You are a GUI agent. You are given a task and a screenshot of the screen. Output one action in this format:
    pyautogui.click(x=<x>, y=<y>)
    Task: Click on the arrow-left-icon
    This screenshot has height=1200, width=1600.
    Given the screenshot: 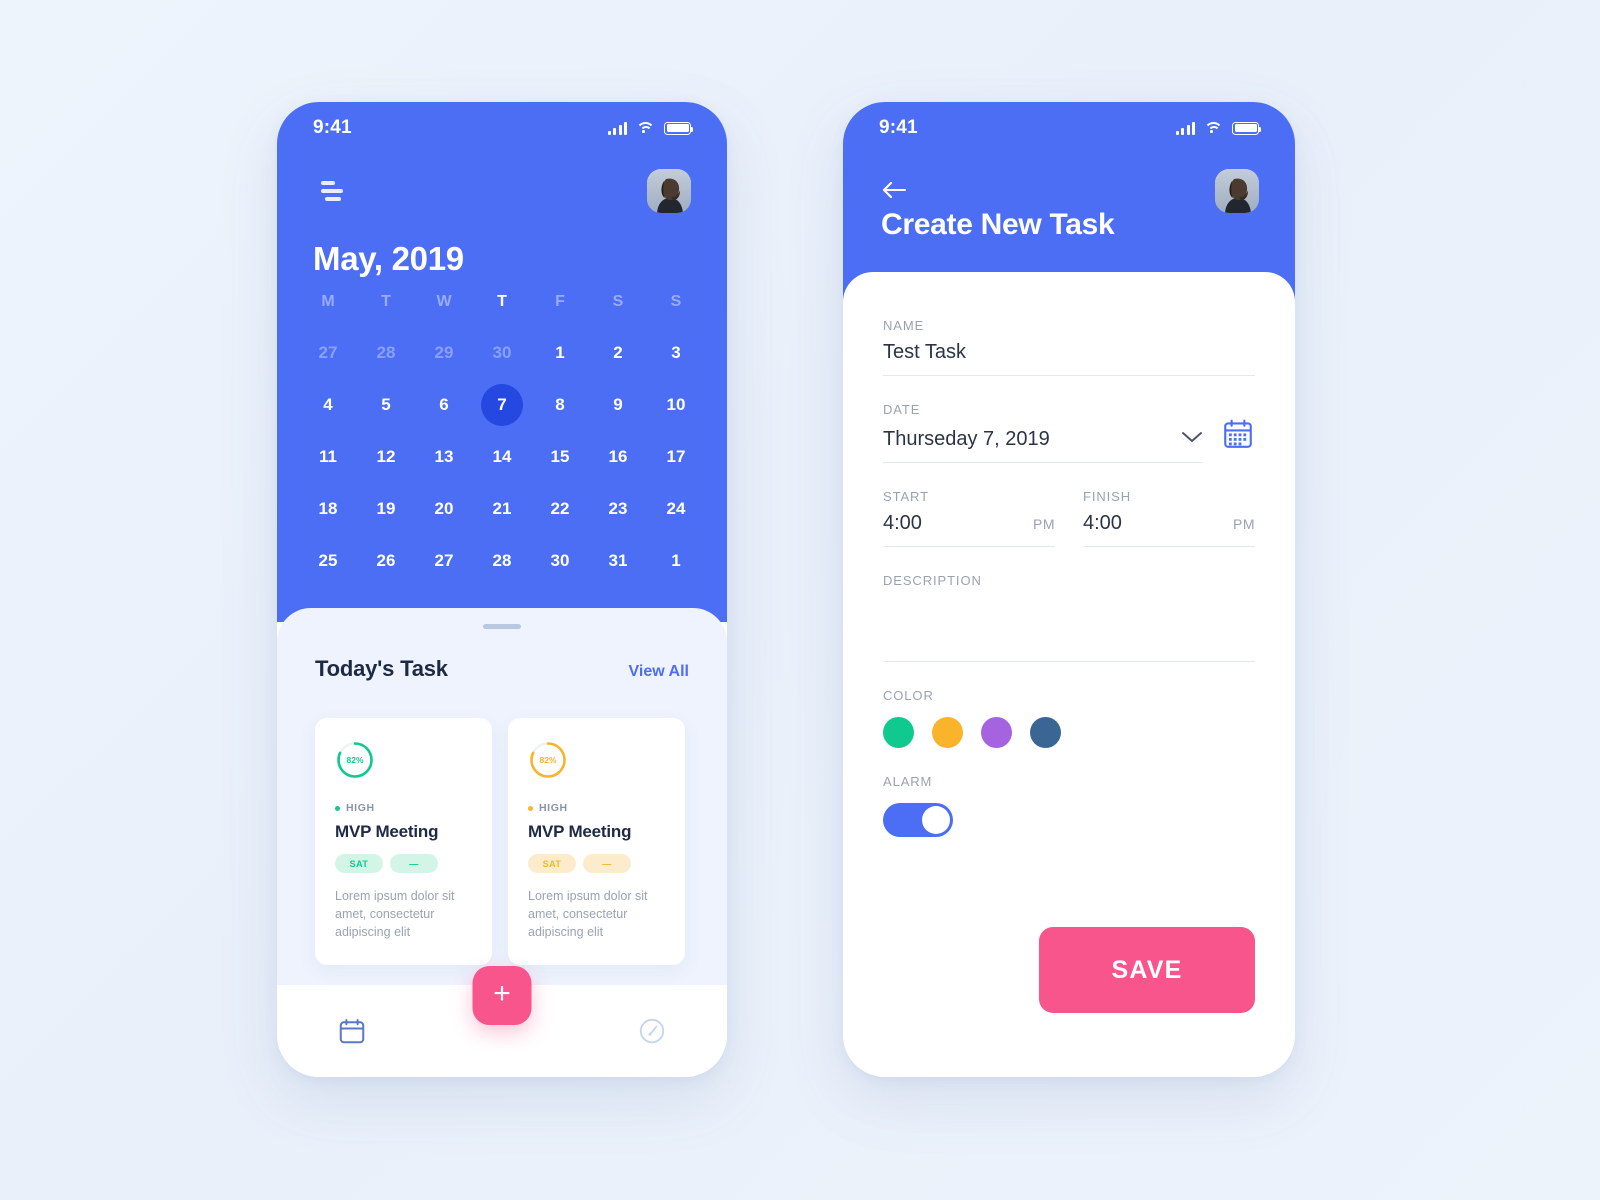 What is the action you would take?
    pyautogui.click(x=894, y=190)
    